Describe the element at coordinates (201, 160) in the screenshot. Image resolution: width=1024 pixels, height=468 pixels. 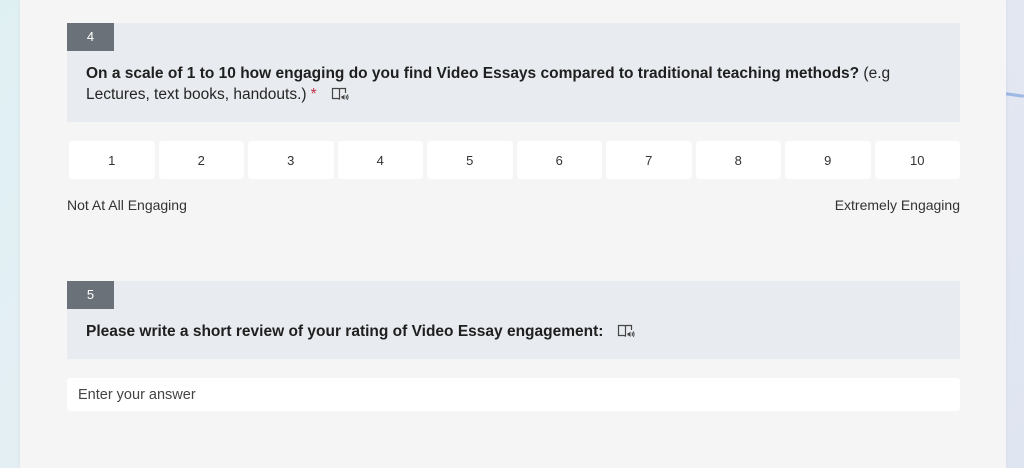
I see `rating-option-2: 2` at that location.